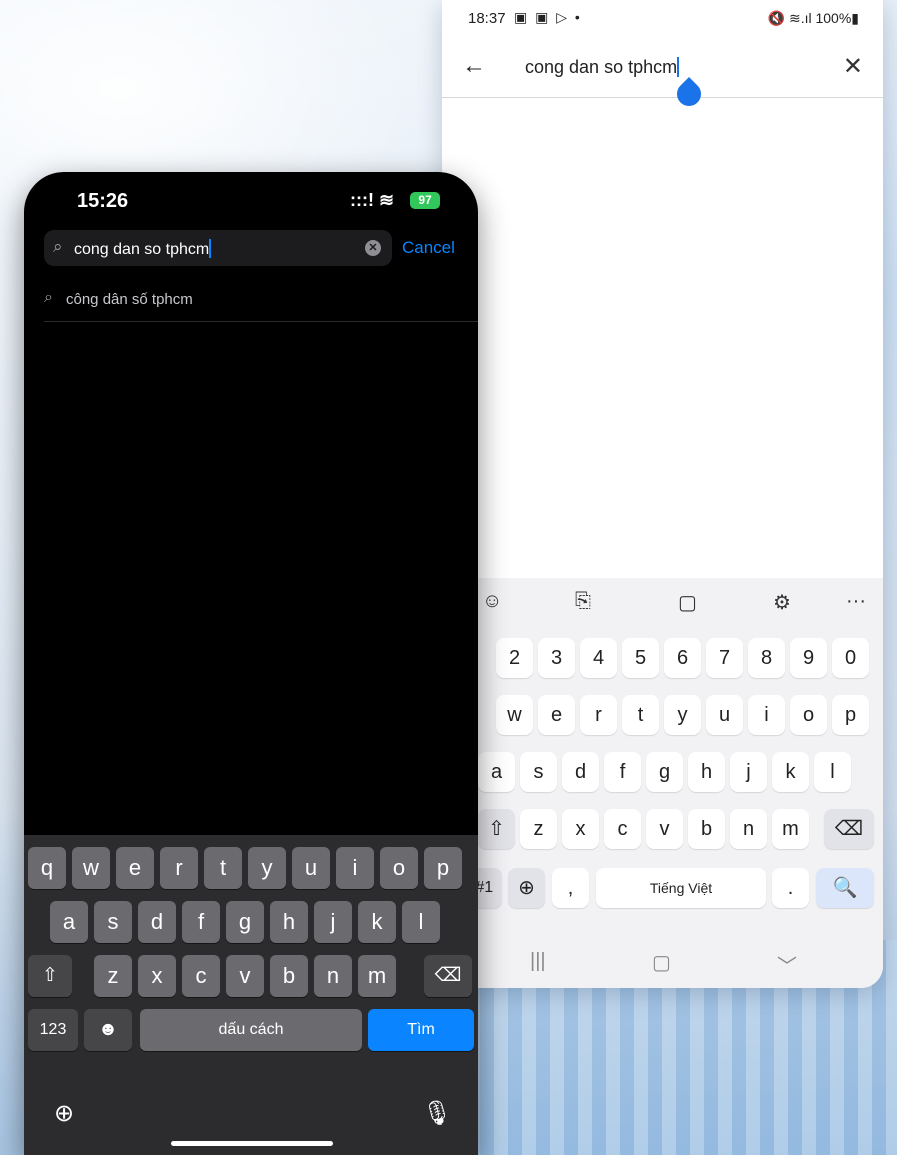 This screenshot has height=1155, width=897. What do you see at coordinates (538, 961) in the screenshot?
I see `recents-icon: |||` at bounding box center [538, 961].